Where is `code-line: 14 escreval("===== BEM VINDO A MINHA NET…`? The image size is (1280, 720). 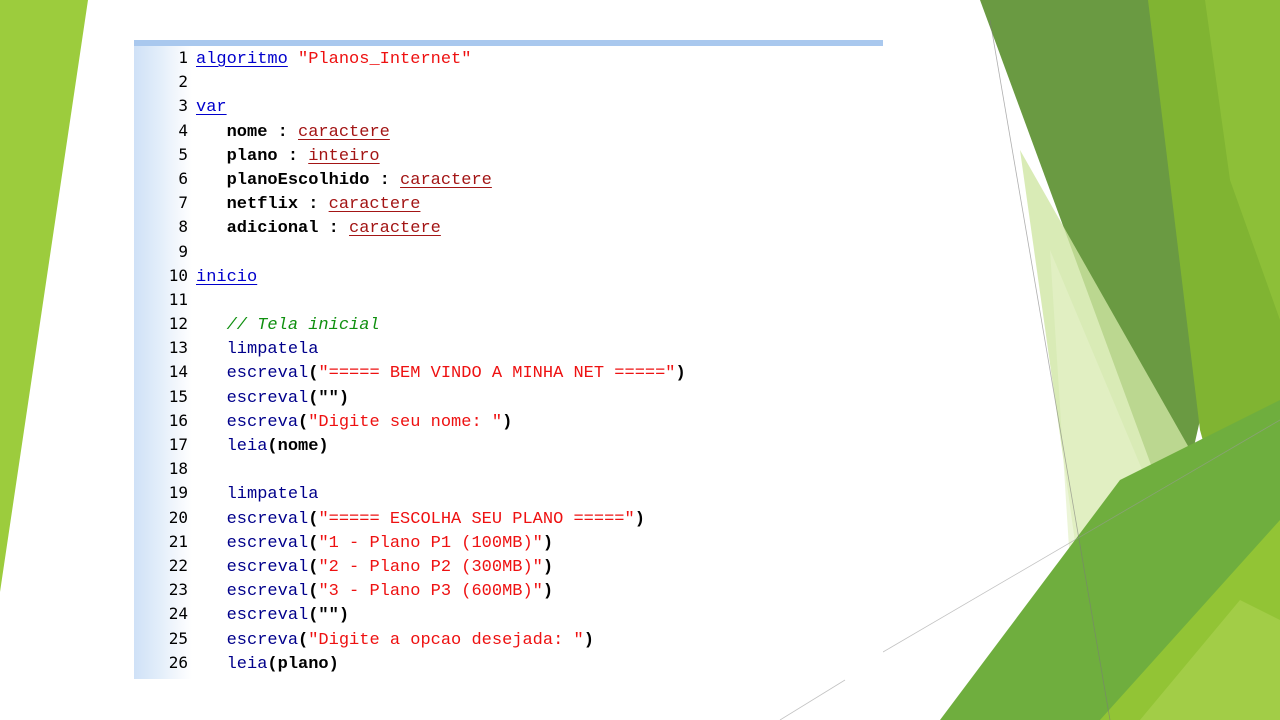
code-line: 14 escreval("===== BEM VINDO A MINHA NET… is located at coordinates (508, 372).